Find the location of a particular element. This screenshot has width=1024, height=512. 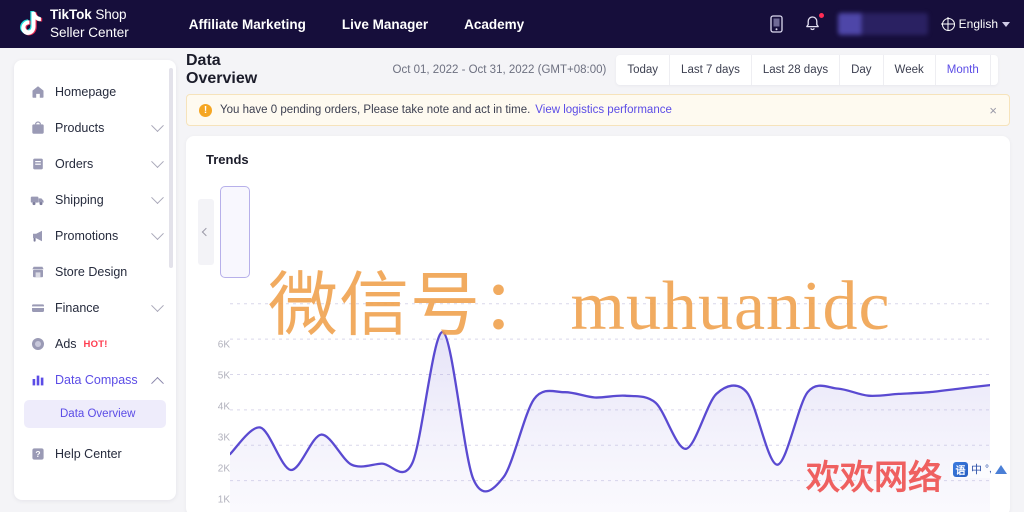

date-range-label: Oct 01, 2022 - Oct 31, 2022 (GMT+08:00) is located at coordinates (499, 70).